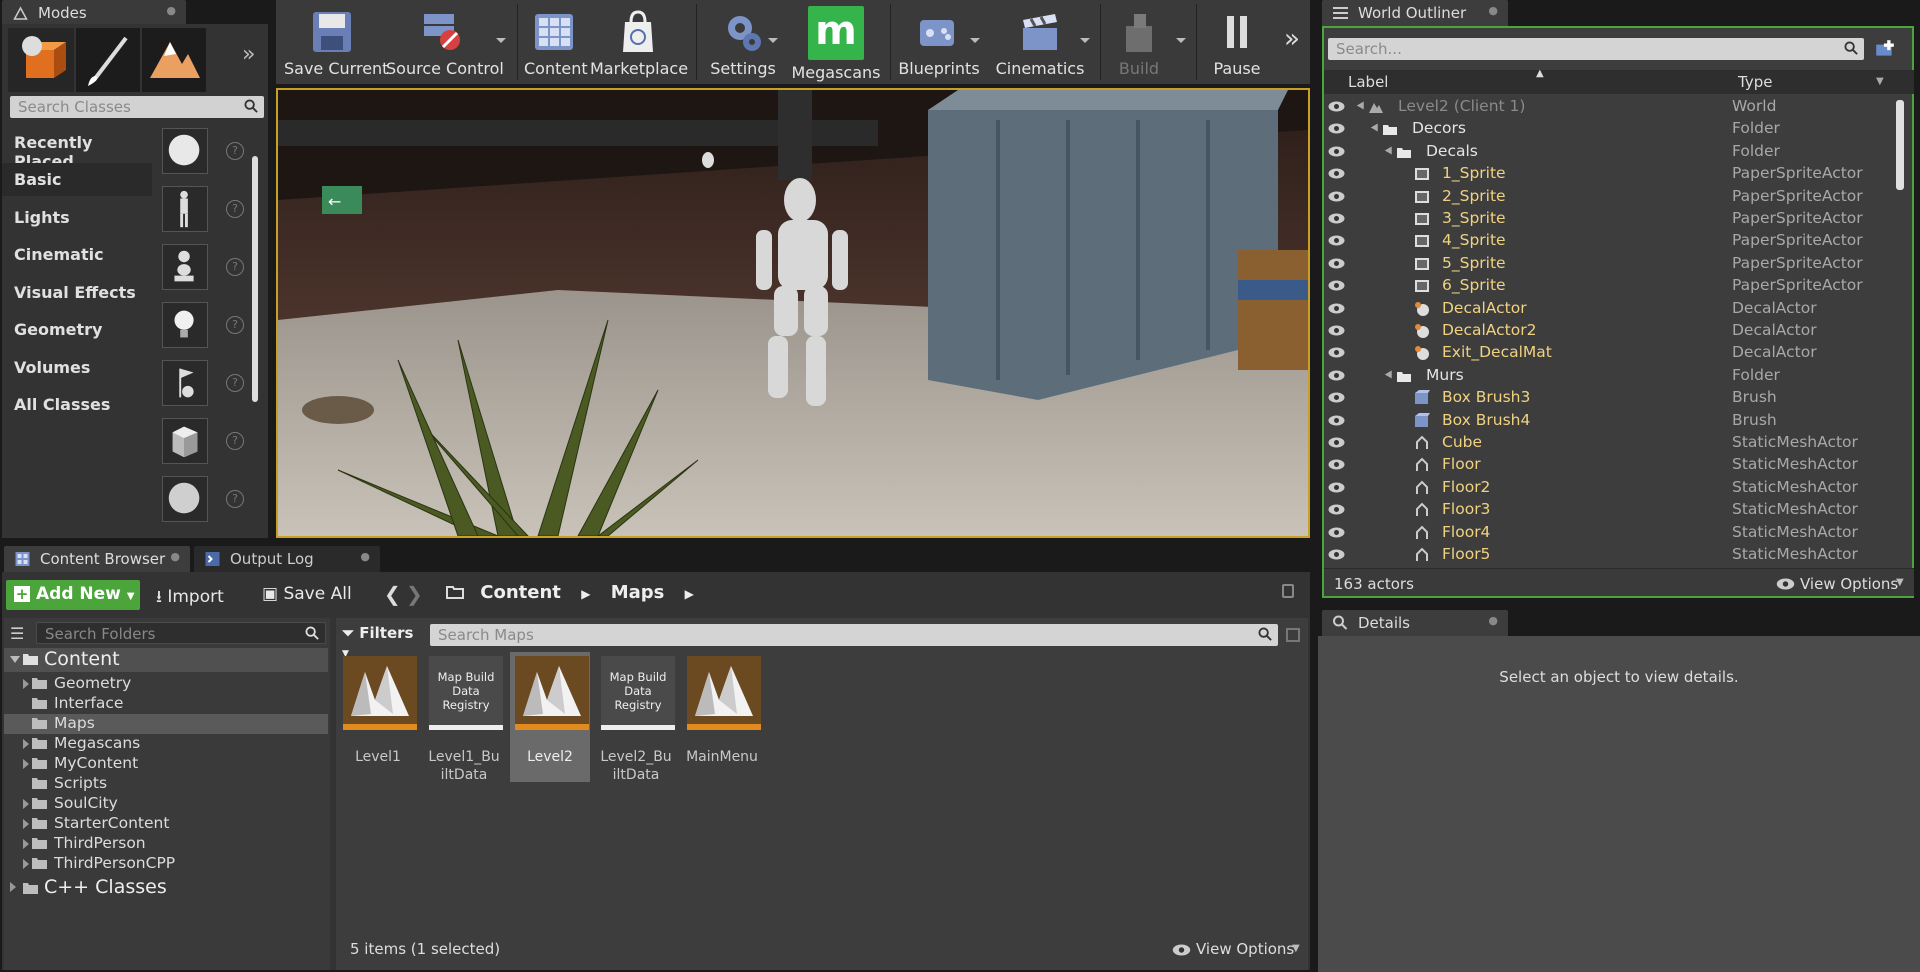  Describe the element at coordinates (185, 267) in the screenshot. I see `placeable-pawn` at that location.